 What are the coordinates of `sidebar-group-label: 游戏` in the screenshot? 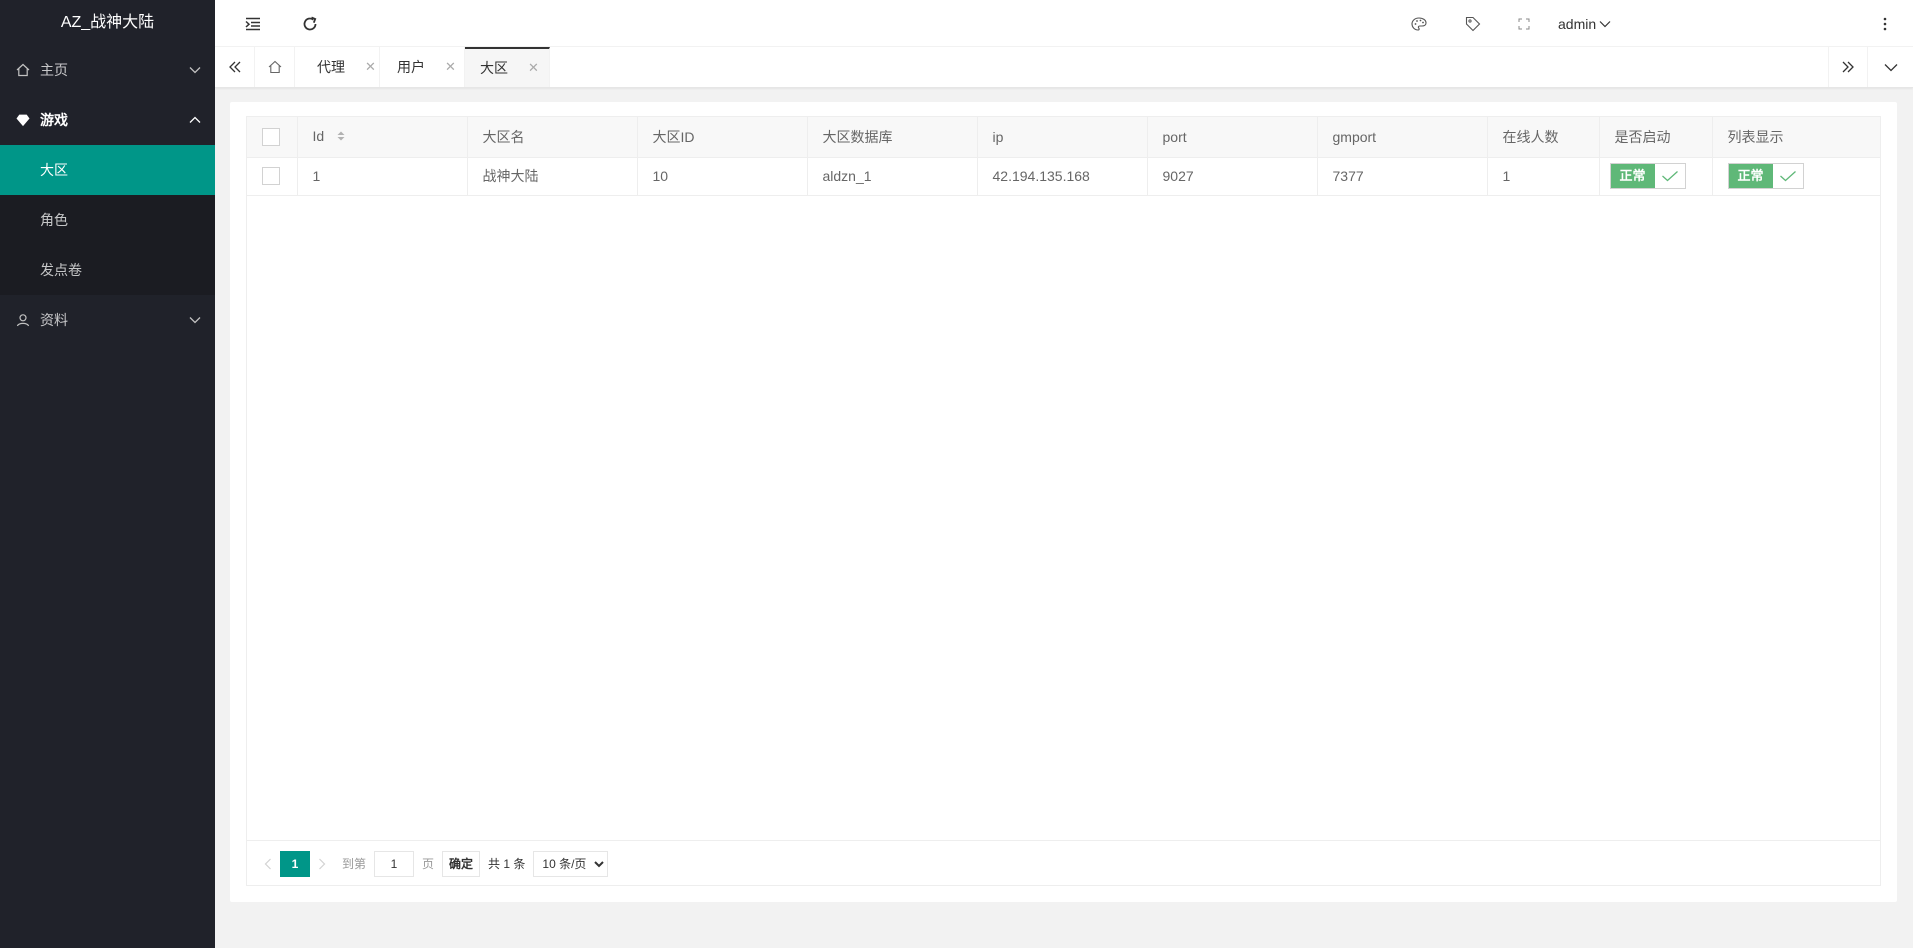 It's located at (54, 120).